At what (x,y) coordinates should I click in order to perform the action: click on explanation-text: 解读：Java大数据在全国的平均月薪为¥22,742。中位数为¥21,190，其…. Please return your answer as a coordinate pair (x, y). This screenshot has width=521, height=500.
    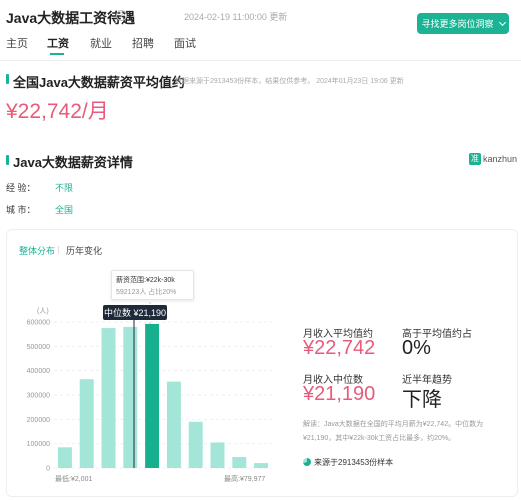
    Looking at the image, I should click on (393, 431).